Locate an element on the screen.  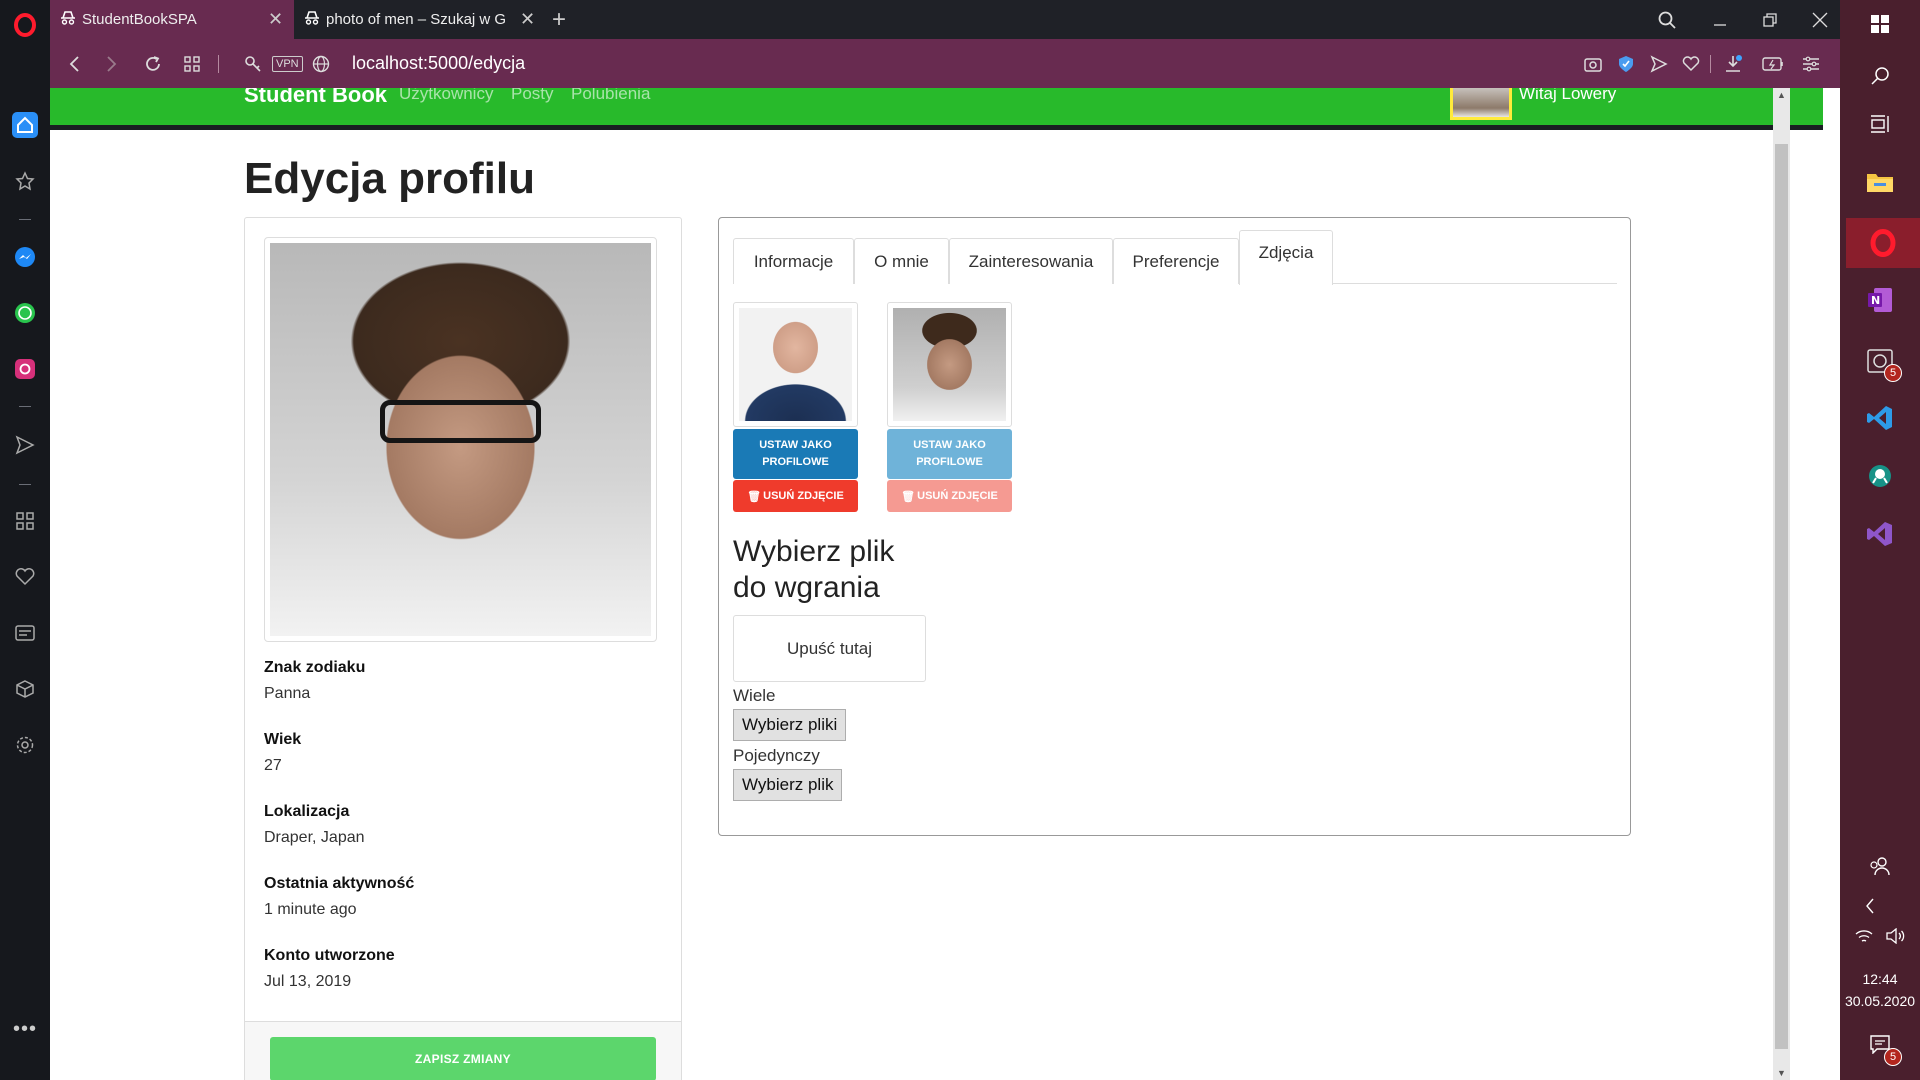
wifi-icon is located at coordinates (1864, 936).